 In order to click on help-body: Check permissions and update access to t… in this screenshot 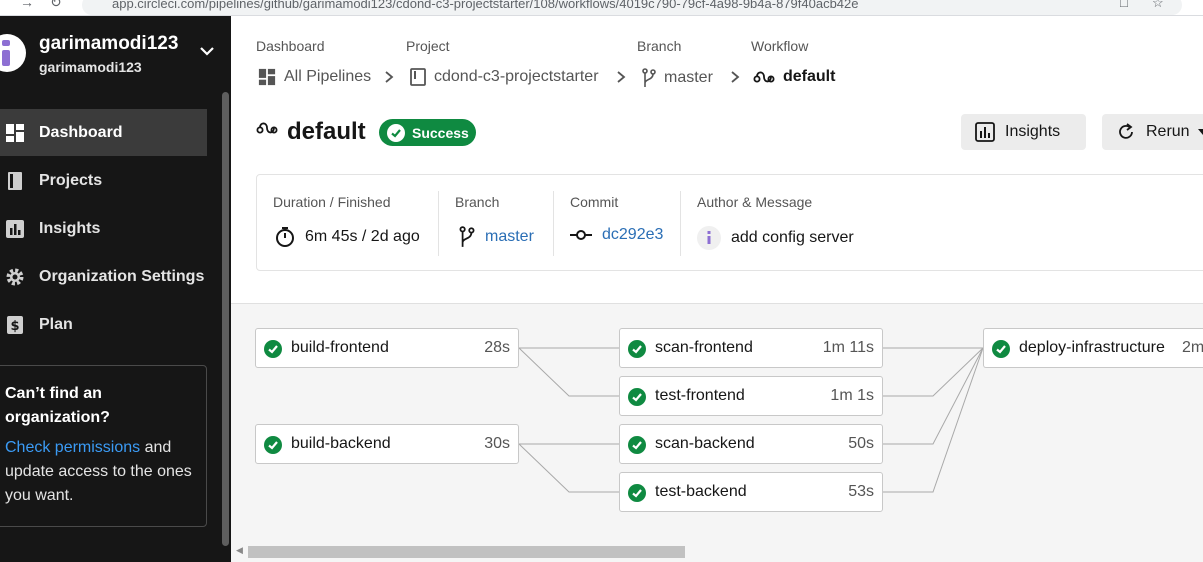, I will do `click(100, 472)`.